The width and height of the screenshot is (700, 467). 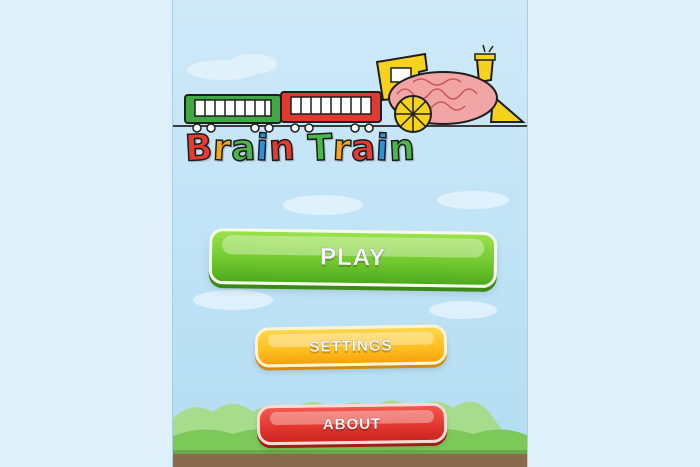 I want to click on settings-button-label: SETTINGS, so click(x=351, y=346).